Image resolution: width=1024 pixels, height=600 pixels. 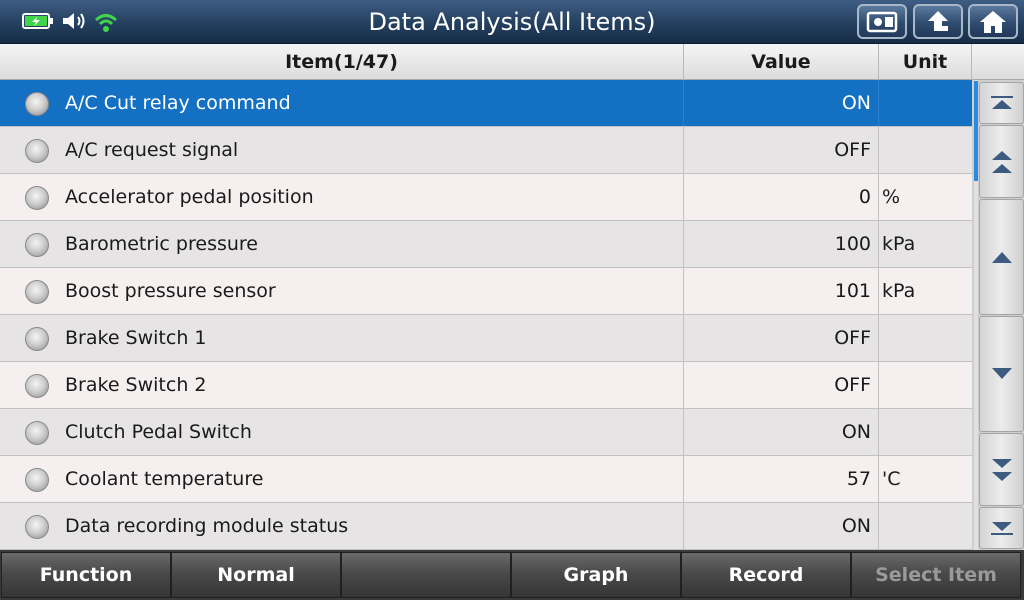 I want to click on table-row: Brake Switch 1 OFF, so click(x=486, y=338).